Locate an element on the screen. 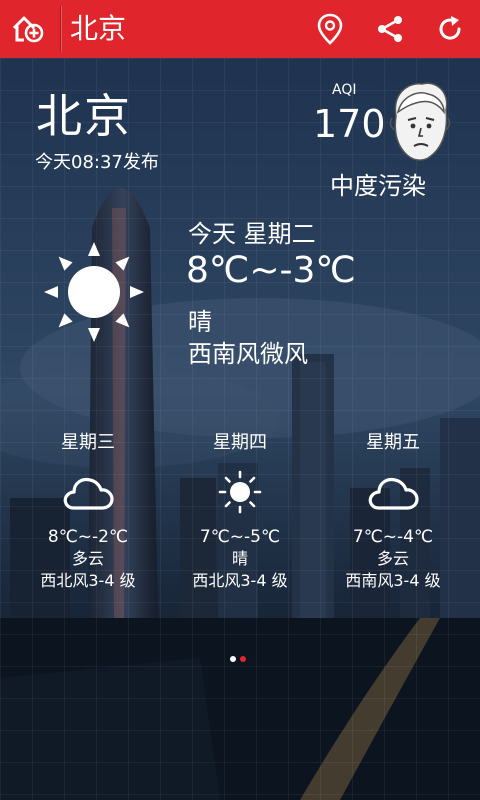  forecast-day-name: 星期五 is located at coordinates (393, 442).